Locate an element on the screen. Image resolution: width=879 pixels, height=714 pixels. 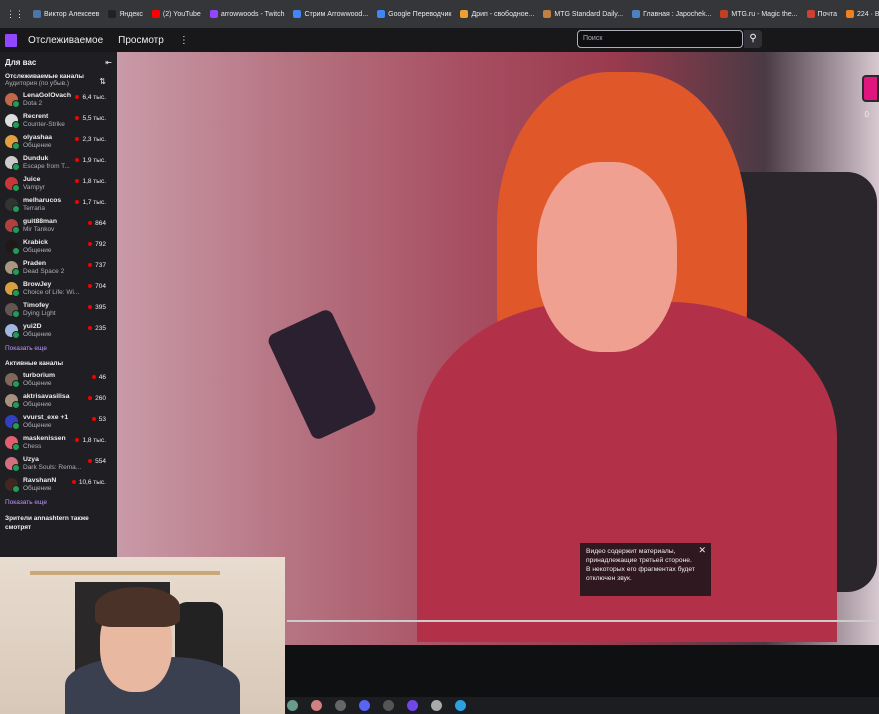
bookmark-label: Яндекс is located at coordinates (131, 14).